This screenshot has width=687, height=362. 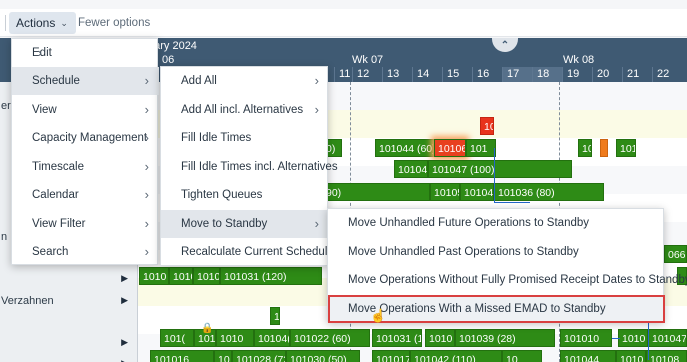 I want to click on menu-item-recalculate-schedule: Recalculate Current Schedule, so click(x=247, y=252).